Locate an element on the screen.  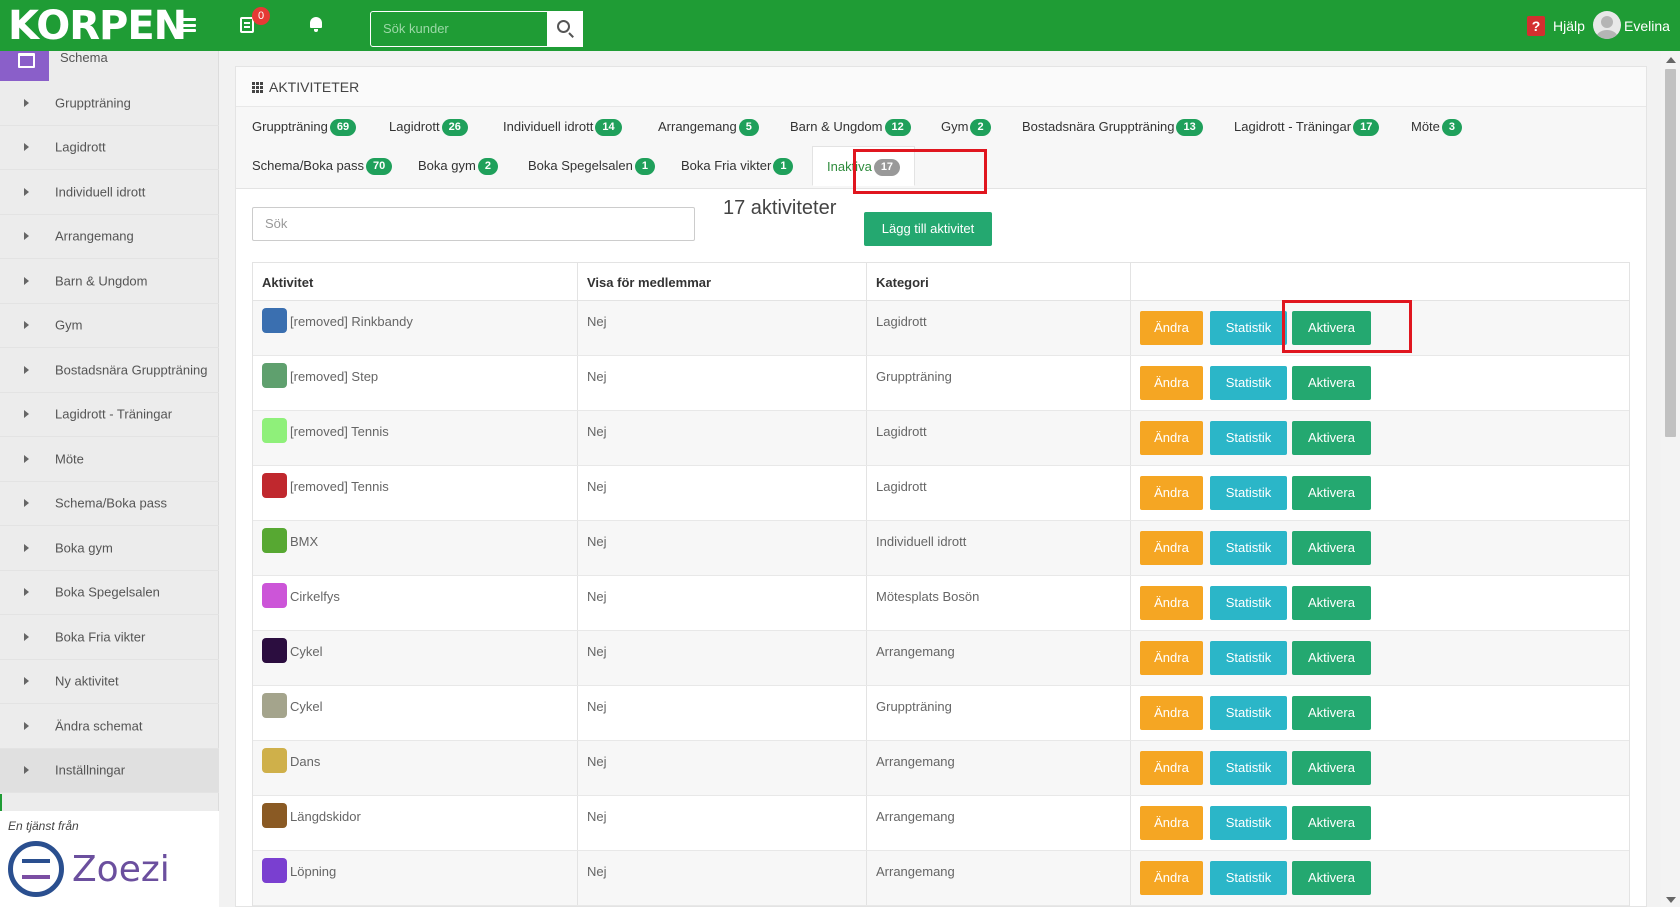
tab-individuell-idrott: Individuell idrott 14 is located at coordinates (562, 126).